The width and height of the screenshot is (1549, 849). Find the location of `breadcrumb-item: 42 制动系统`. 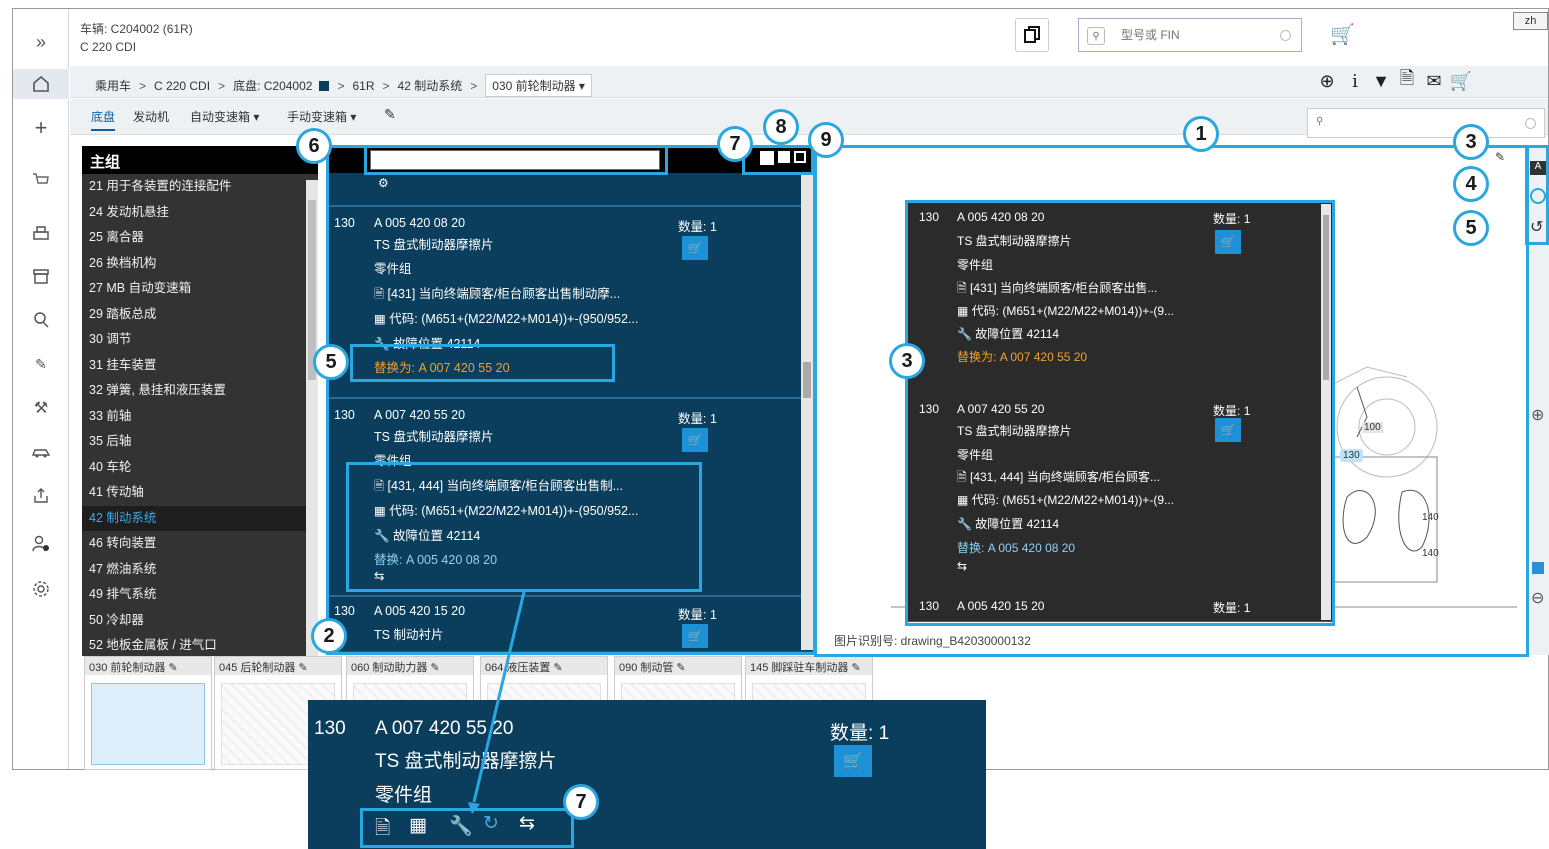

breadcrumb-item: 42 制动系统 is located at coordinates (430, 85).